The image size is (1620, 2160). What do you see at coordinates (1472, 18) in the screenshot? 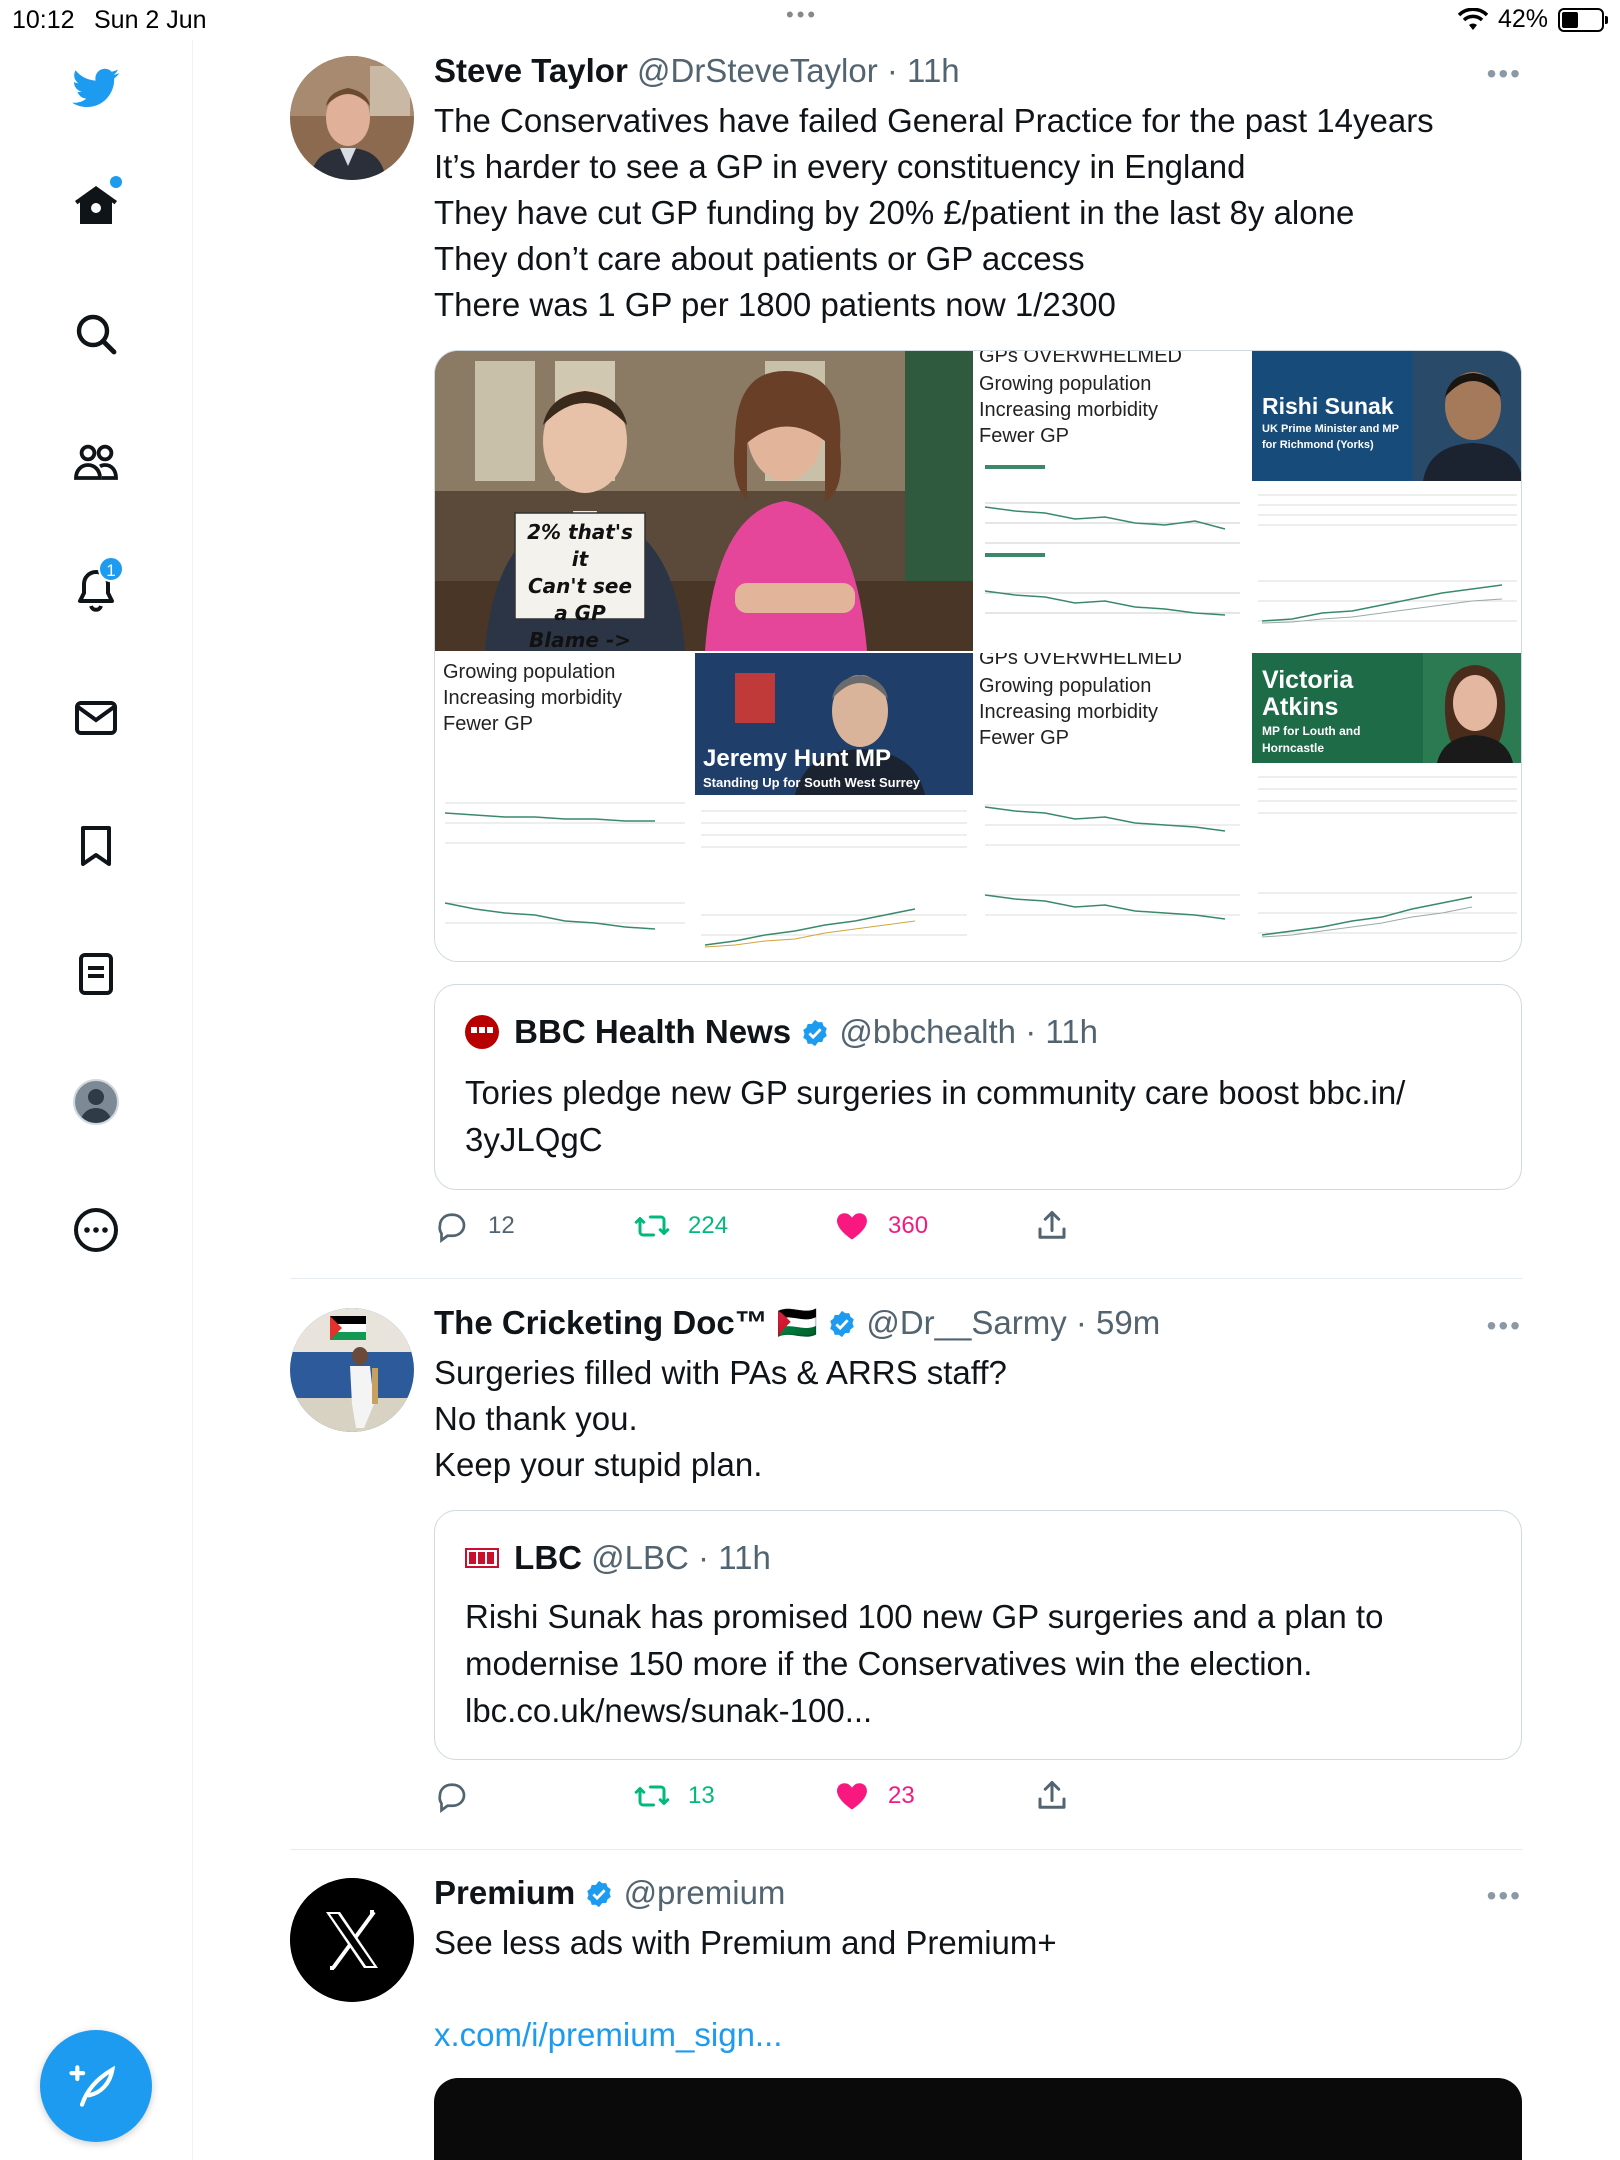
I see `wifi-icon` at bounding box center [1472, 18].